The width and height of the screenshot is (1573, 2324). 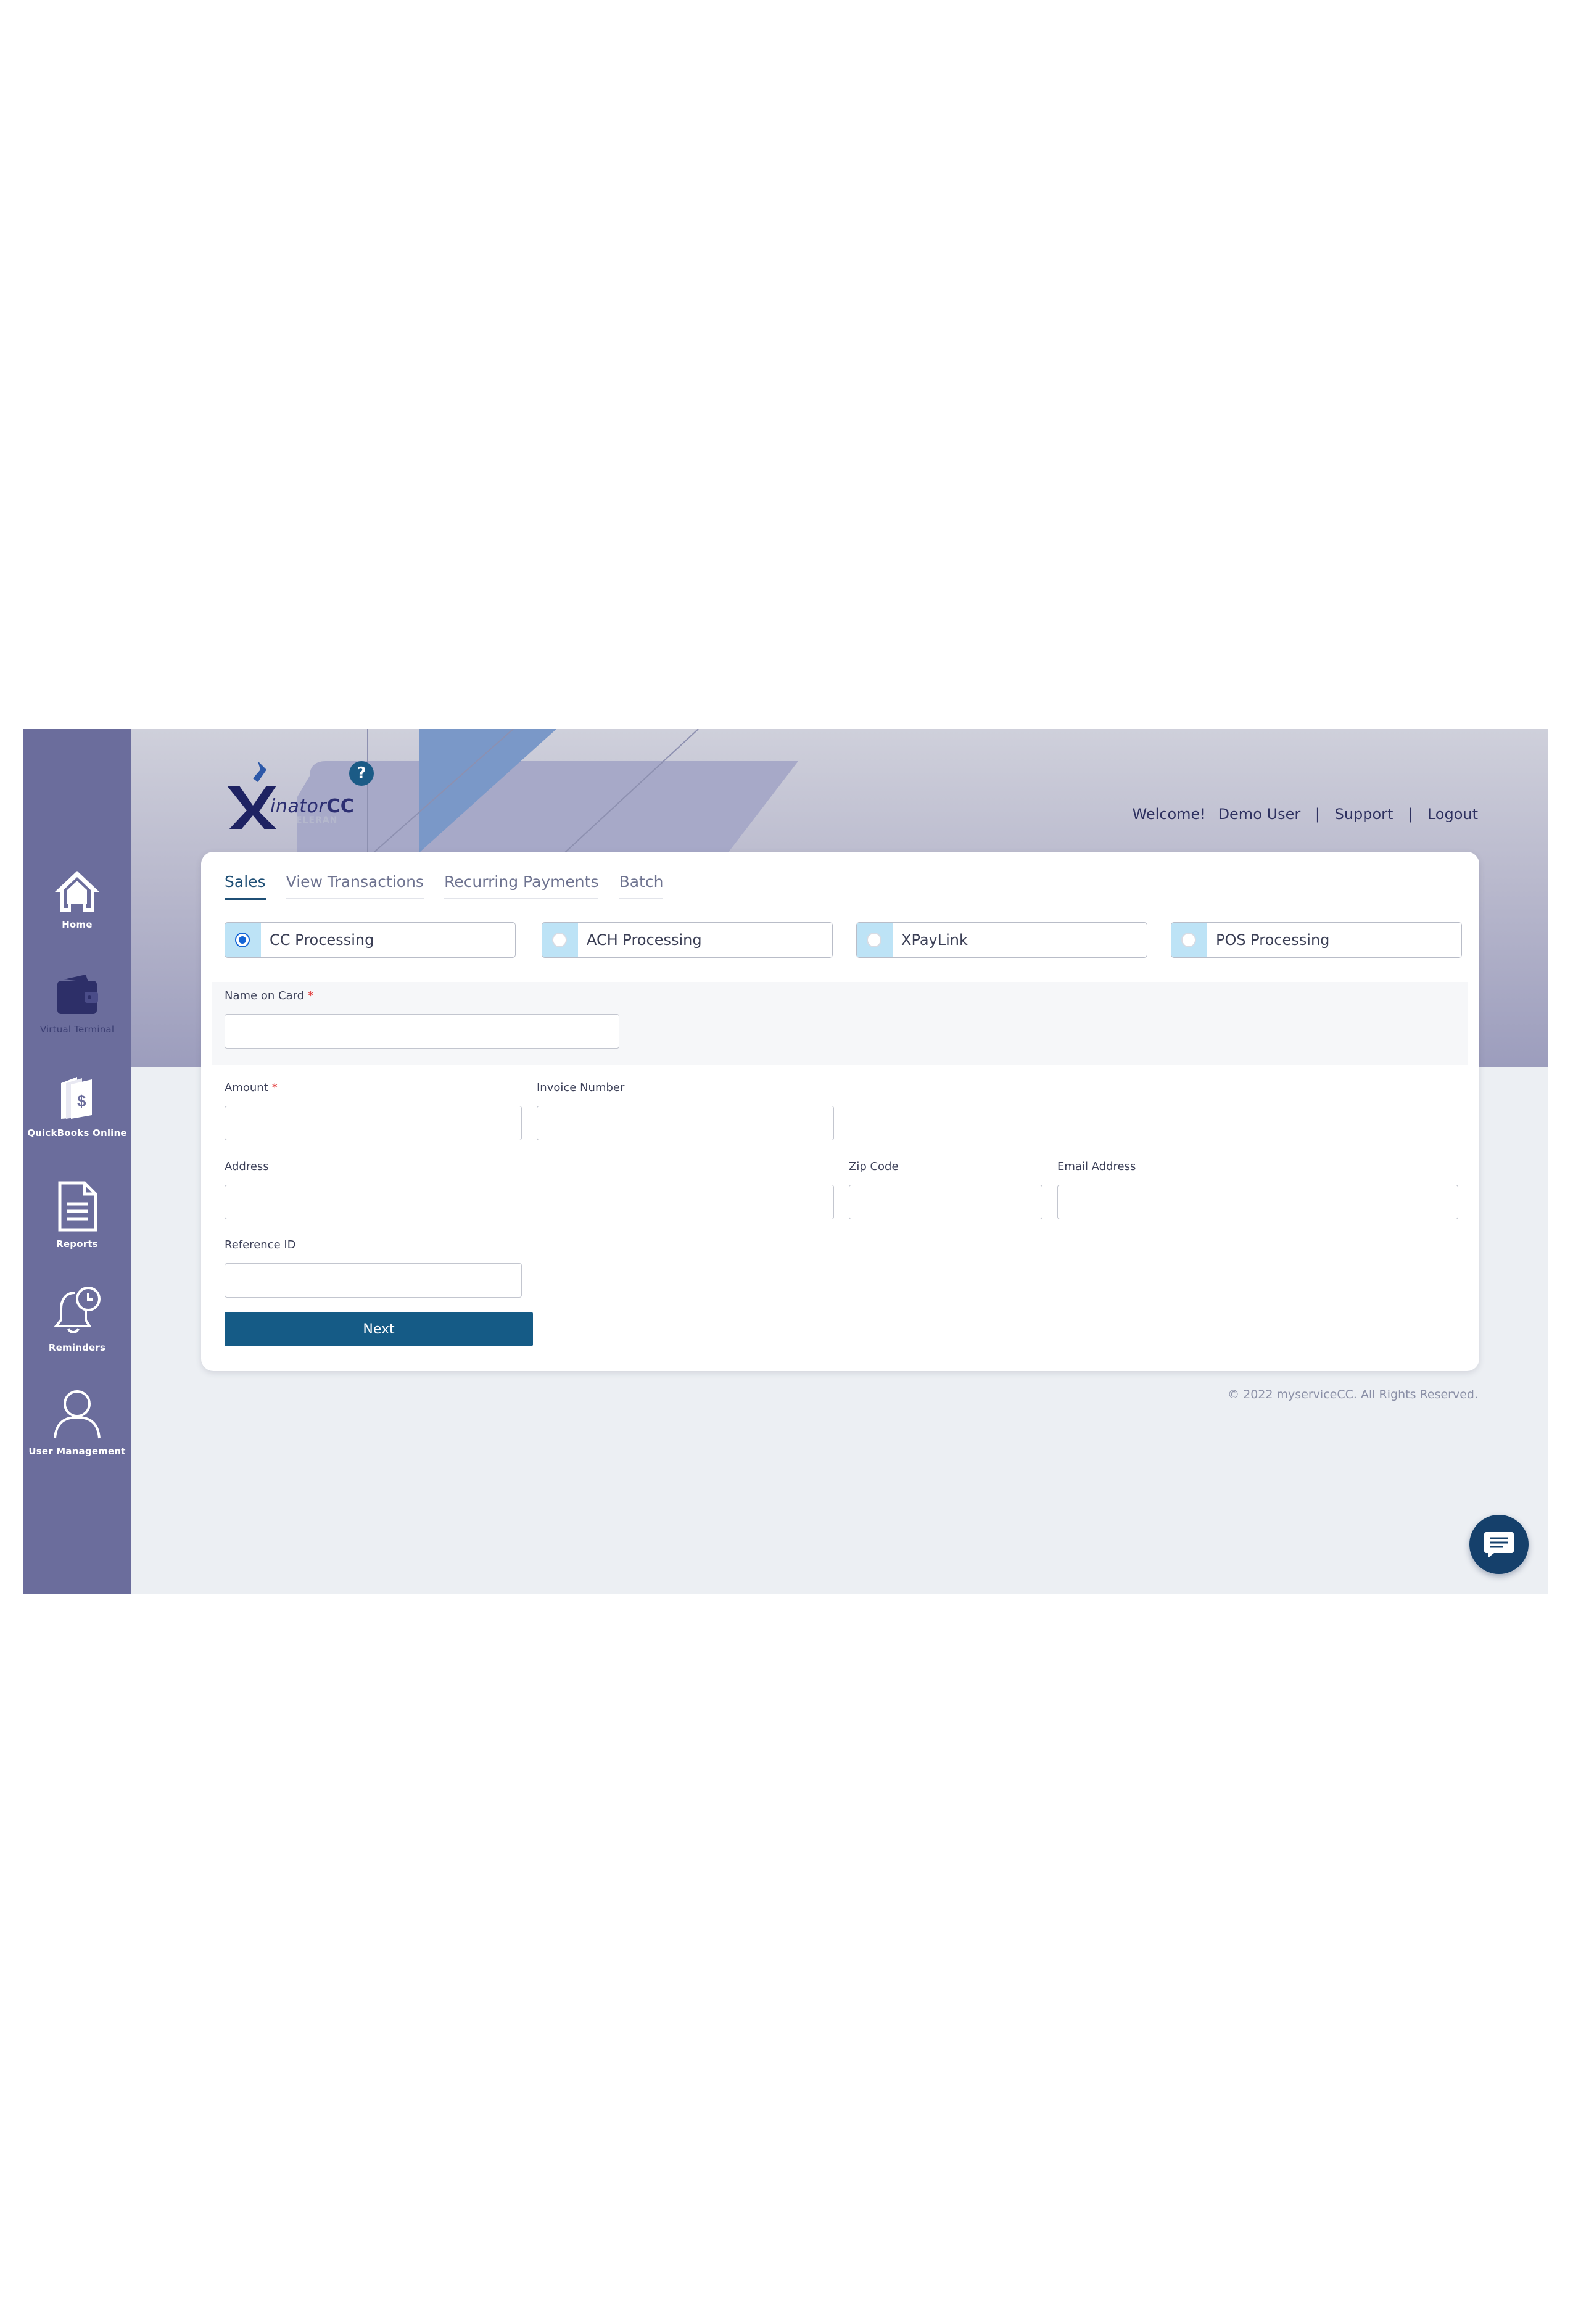 What do you see at coordinates (76, 1098) in the screenshot?
I see `quickbooks-icon: $` at bounding box center [76, 1098].